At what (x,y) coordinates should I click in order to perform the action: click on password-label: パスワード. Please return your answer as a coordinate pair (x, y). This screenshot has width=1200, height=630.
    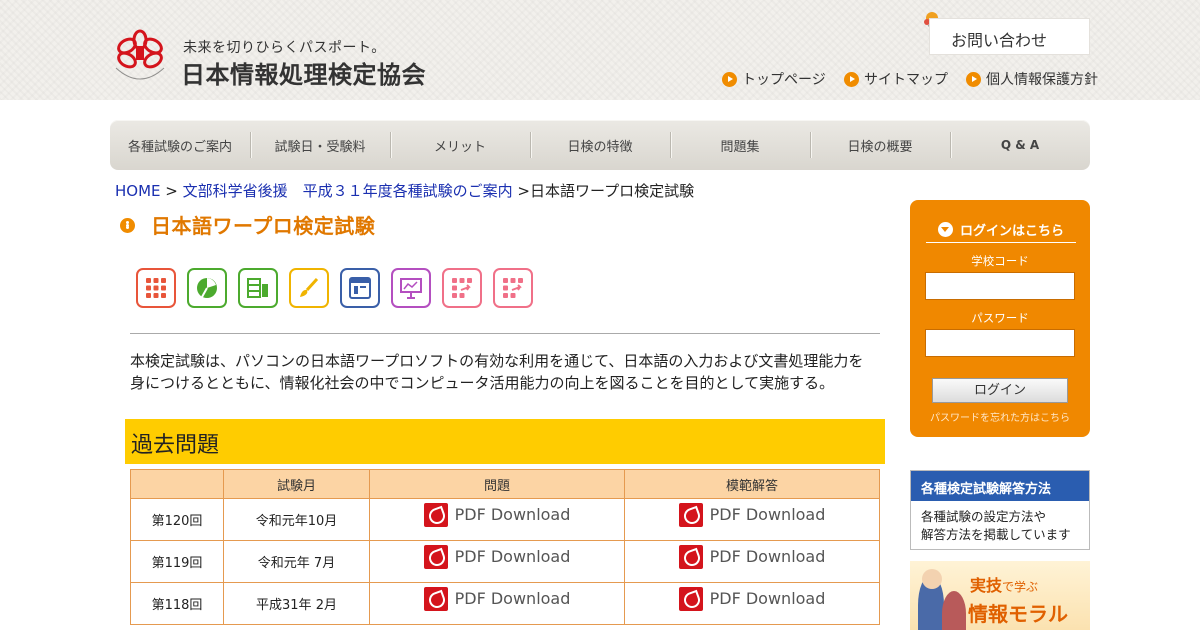
    Looking at the image, I should click on (1000, 318).